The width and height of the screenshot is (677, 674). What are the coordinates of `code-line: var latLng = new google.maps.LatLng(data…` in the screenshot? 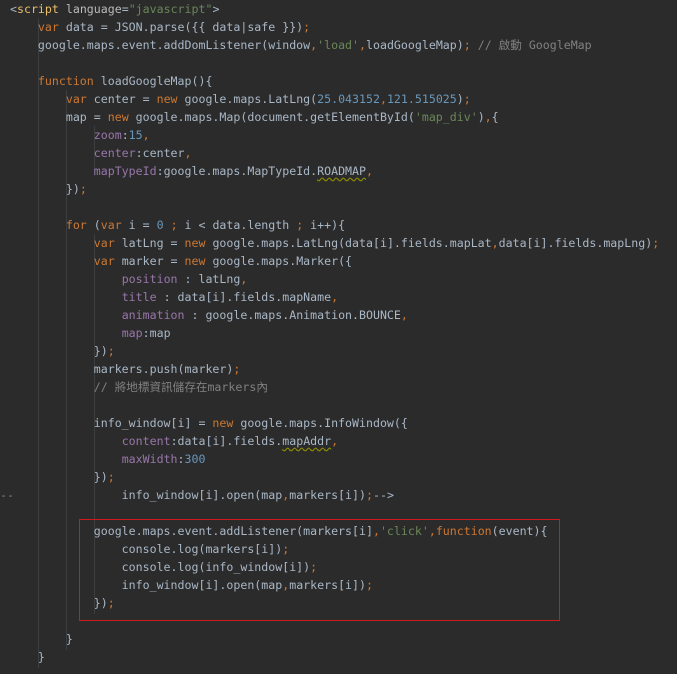 It's located at (334, 243).